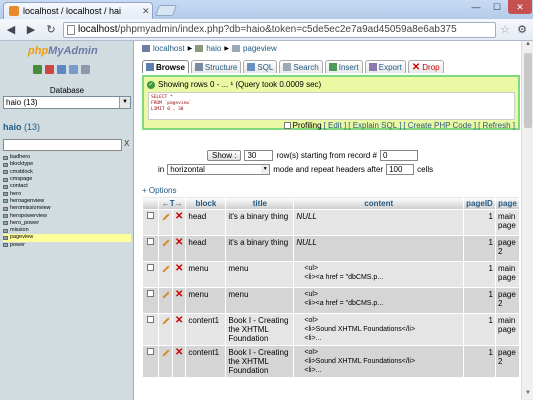  Describe the element at coordinates (522, 30) in the screenshot. I see `wrench-menu-icon: ⚙` at that location.